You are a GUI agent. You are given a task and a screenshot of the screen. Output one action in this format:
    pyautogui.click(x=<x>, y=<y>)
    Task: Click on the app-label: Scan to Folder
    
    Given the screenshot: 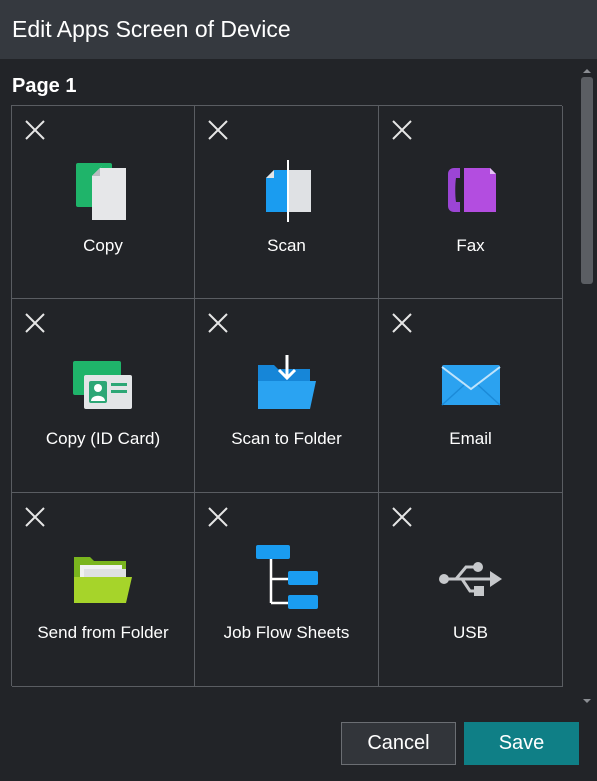 What is the action you would take?
    pyautogui.click(x=286, y=438)
    